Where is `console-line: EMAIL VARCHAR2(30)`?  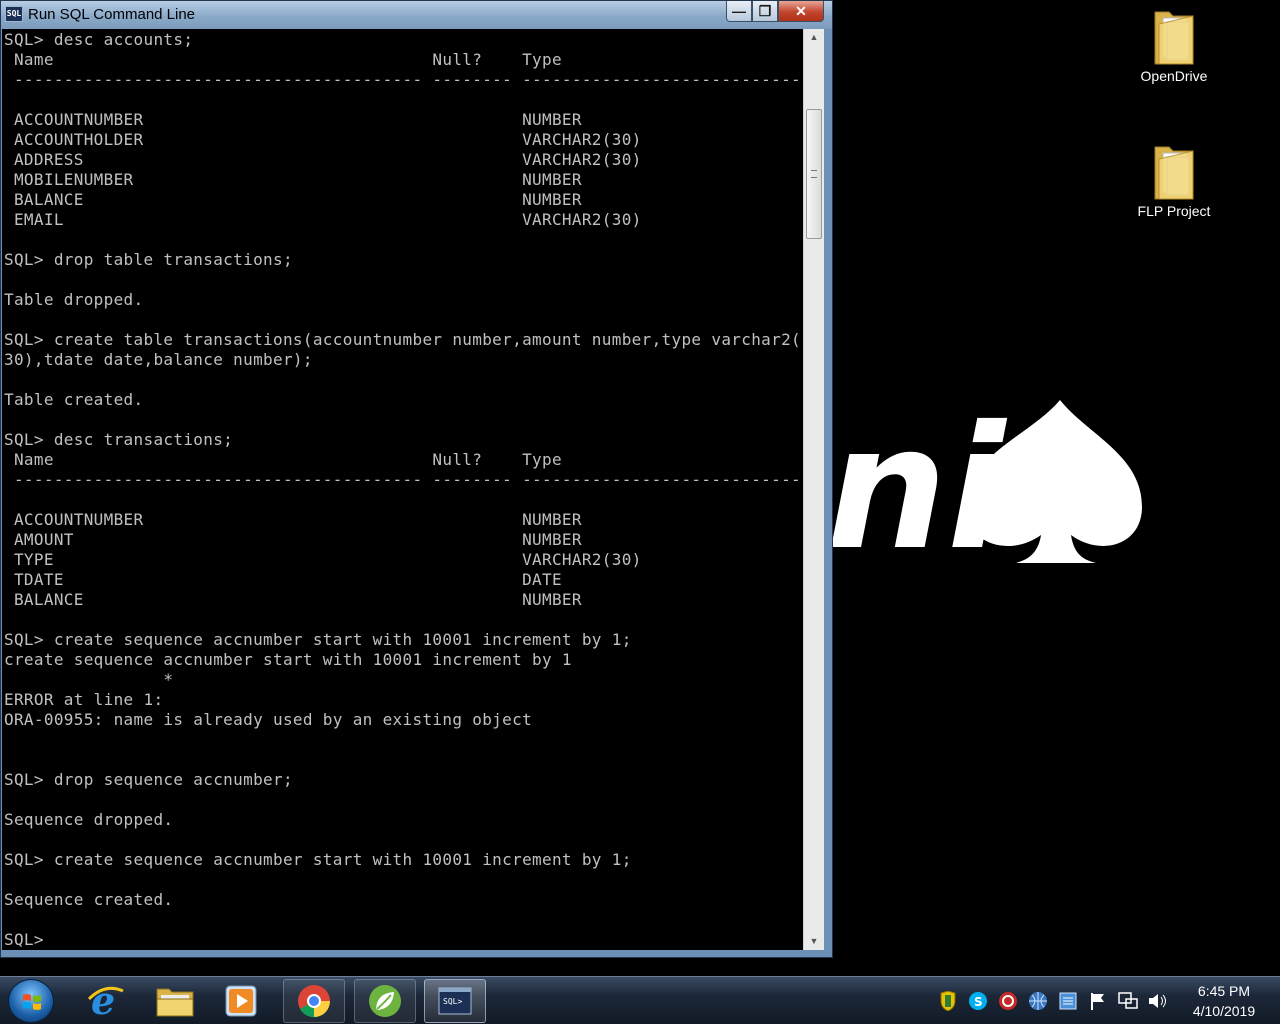 console-line: EMAIL VARCHAR2(30) is located at coordinates (323, 219).